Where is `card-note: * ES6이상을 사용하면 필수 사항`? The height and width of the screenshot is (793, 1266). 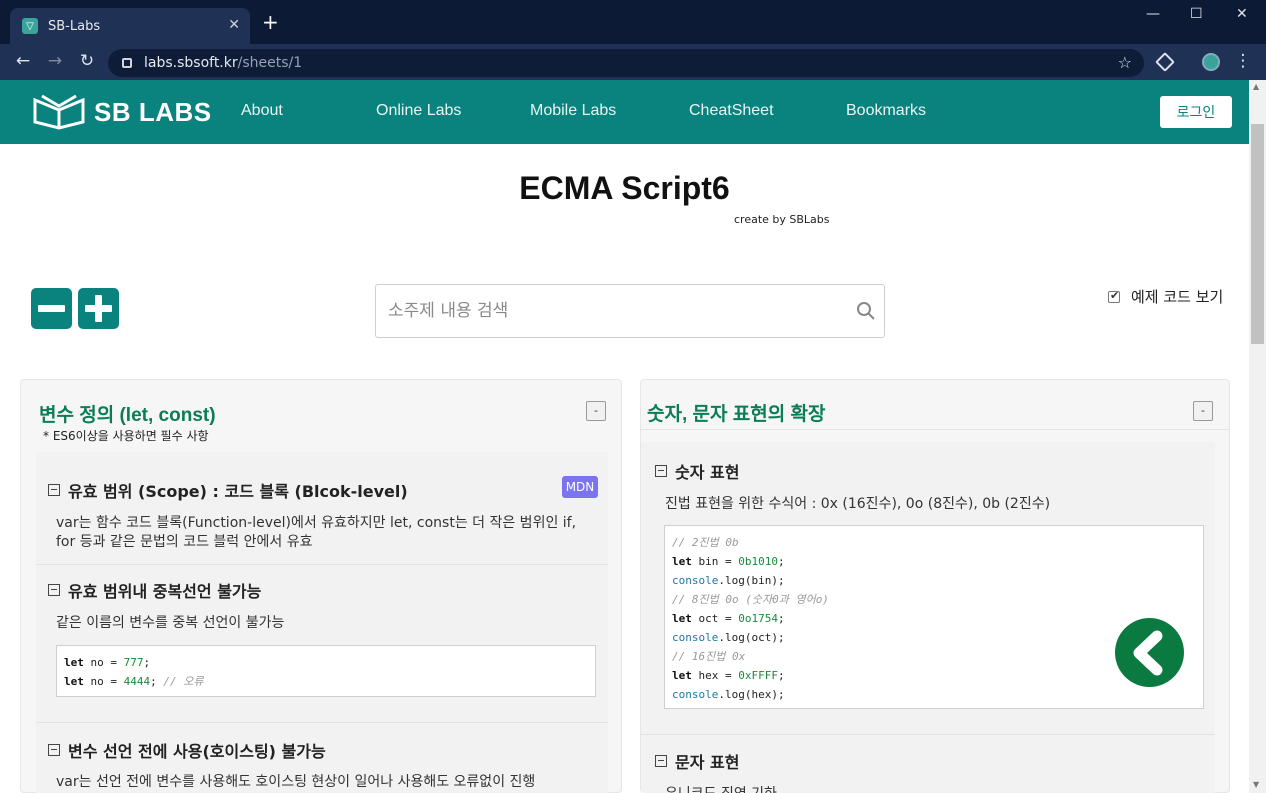
card-note: * ES6이상을 사용하면 필수 사항 is located at coordinates (126, 436).